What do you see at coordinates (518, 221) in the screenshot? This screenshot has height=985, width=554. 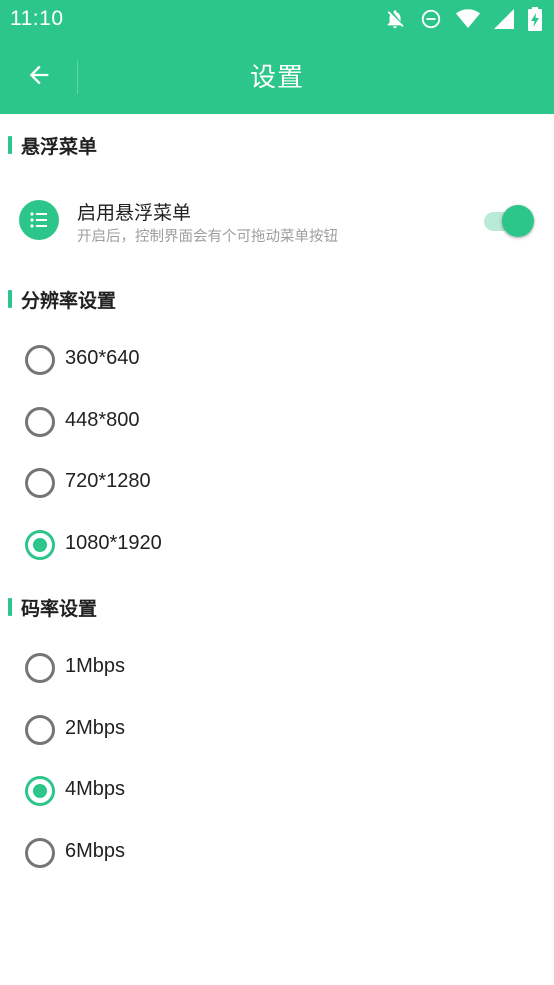 I see `switch-thumb` at bounding box center [518, 221].